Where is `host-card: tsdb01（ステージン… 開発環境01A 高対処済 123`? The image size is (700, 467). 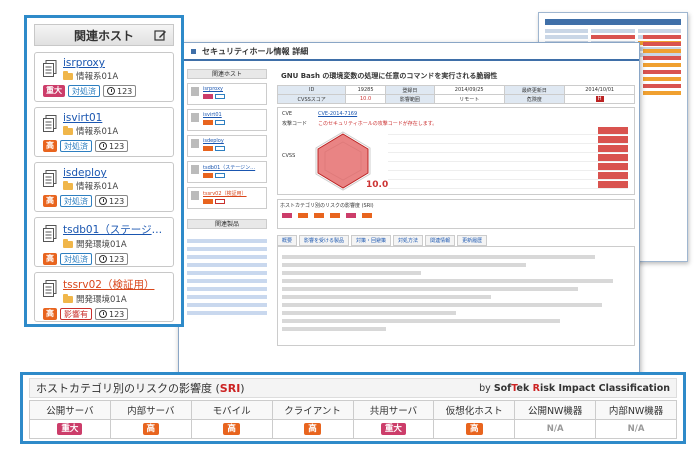 host-card: tsdb01（ステージン… 開発環境01A 高対処済 123 is located at coordinates (104, 242).